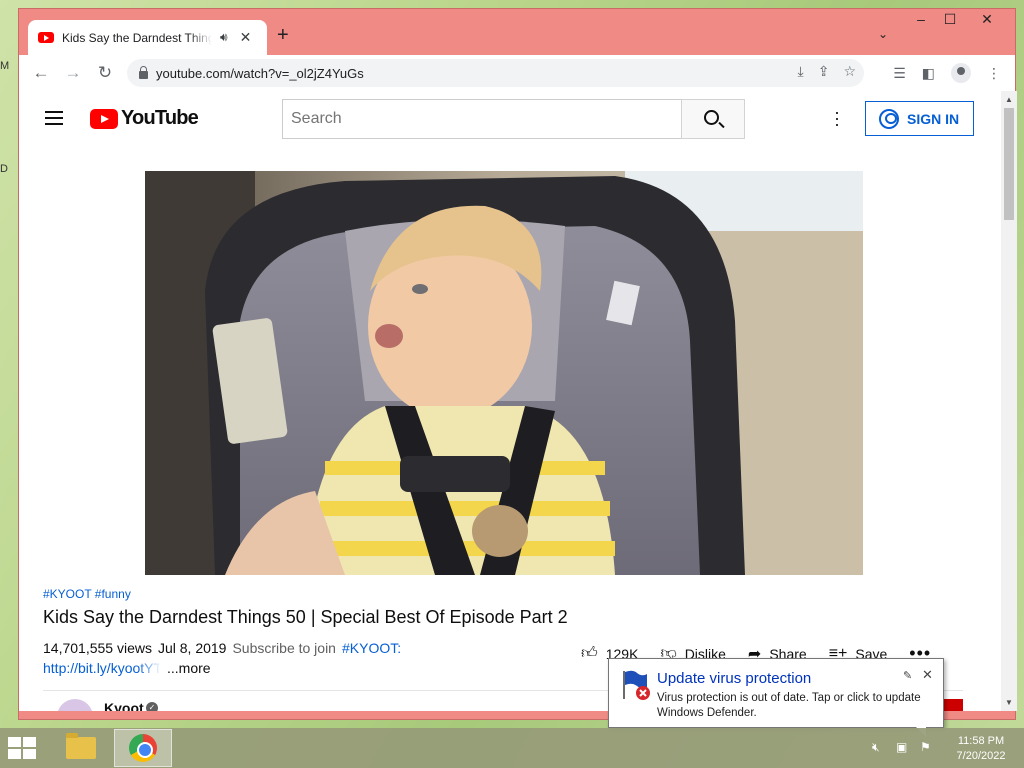  Describe the element at coordinates (947, 73) in the screenshot. I see `toolbar-right: ☰ ◧ ⋮` at that location.